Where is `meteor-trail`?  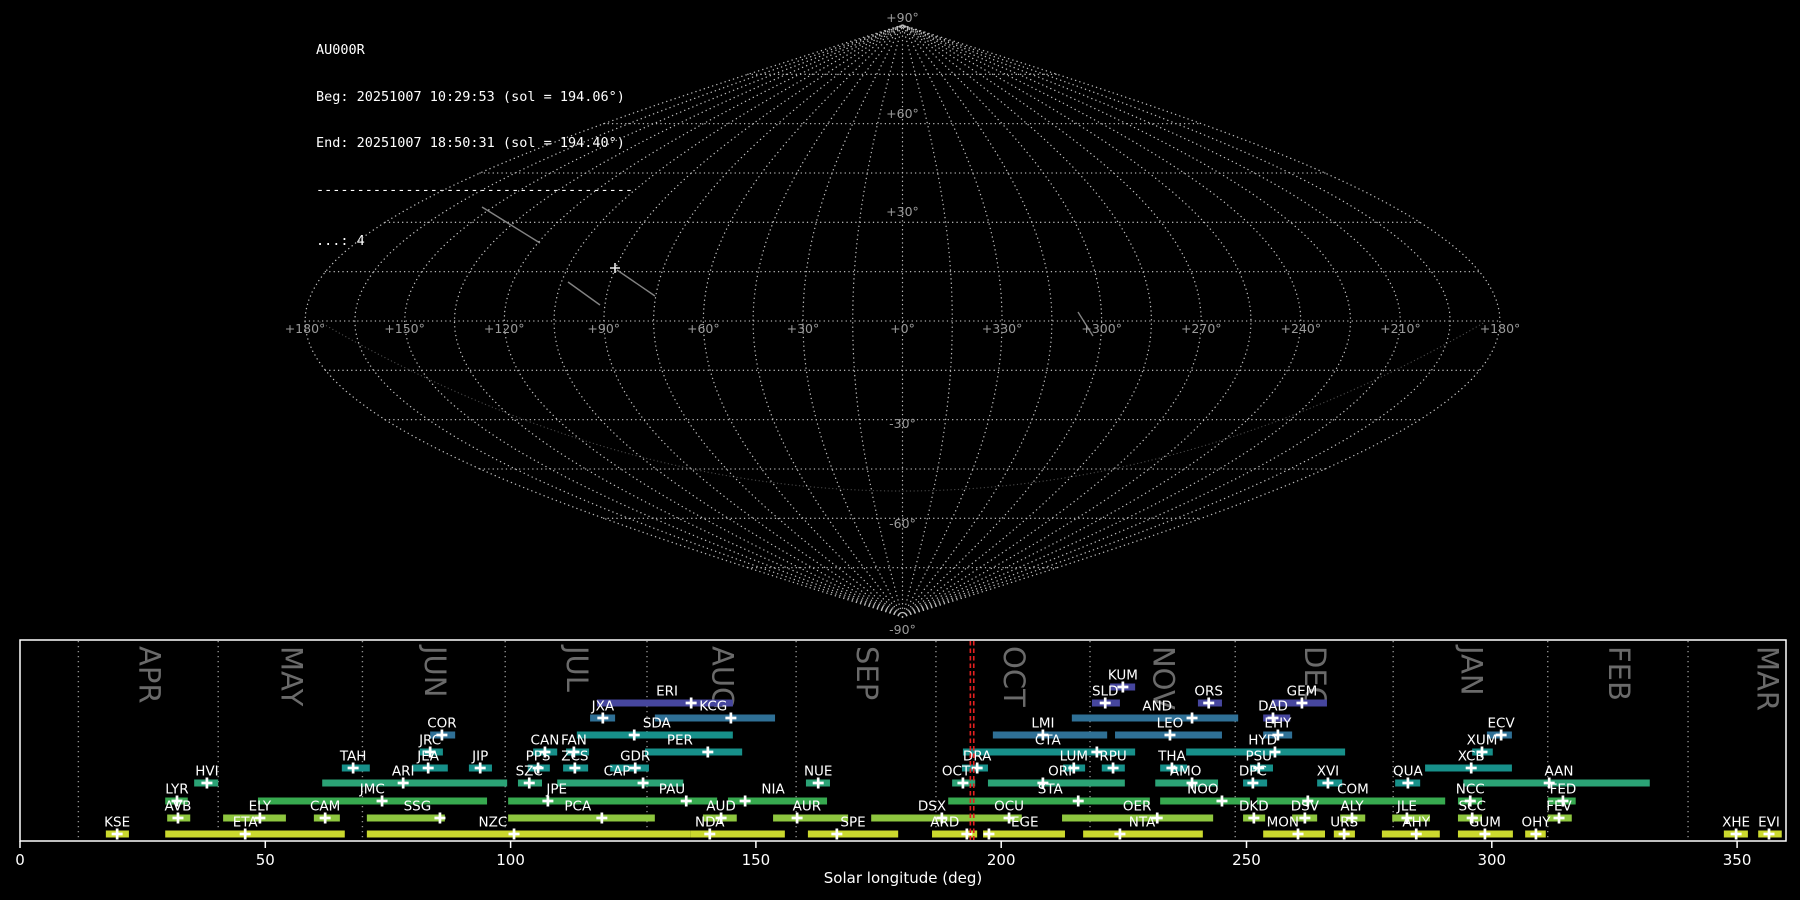 meteor-trail is located at coordinates (511, 225).